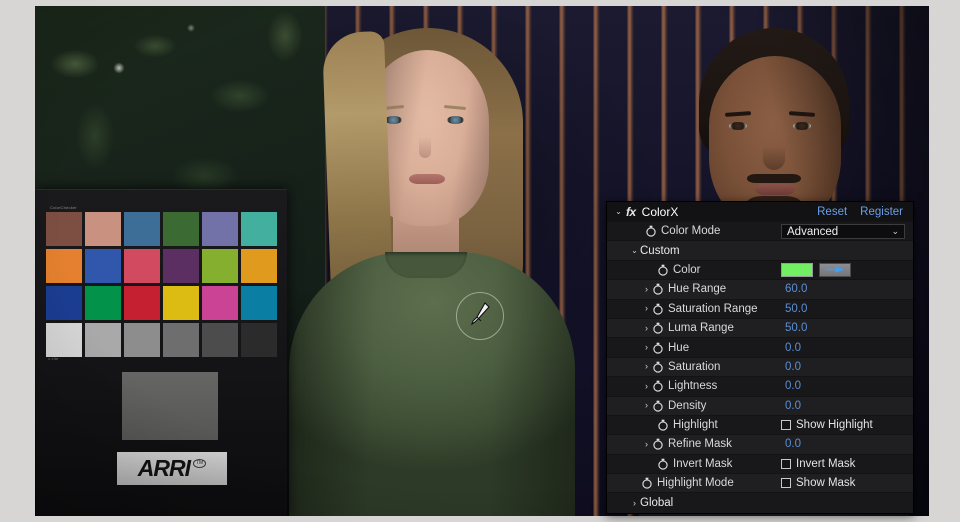  Describe the element at coordinates (660, 250) in the screenshot. I see `custom-group-label: Custom` at that location.